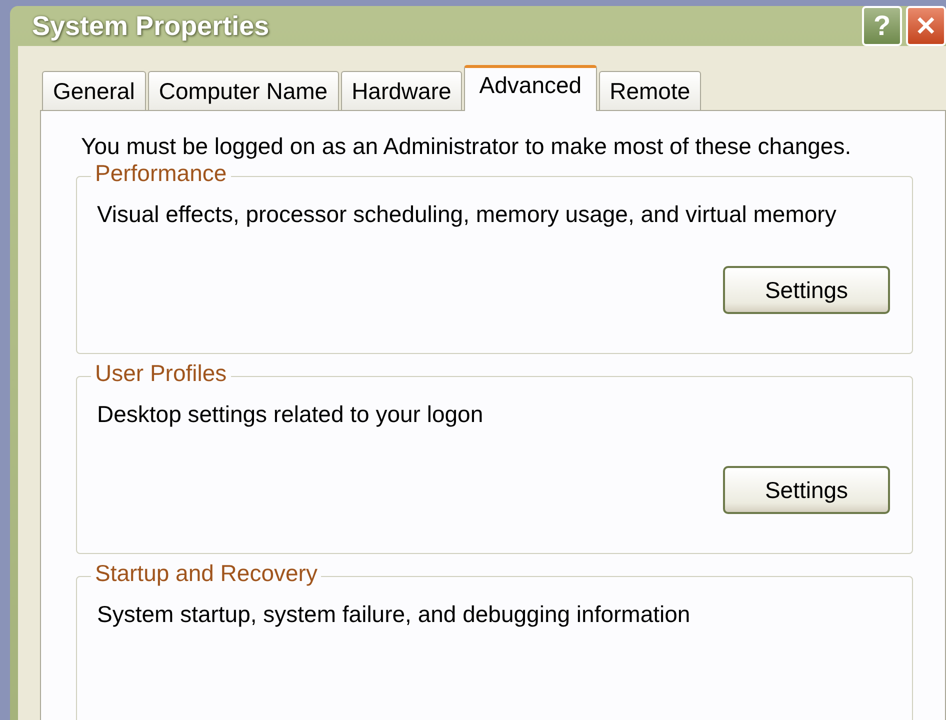 Image resolution: width=946 pixels, height=720 pixels. Describe the element at coordinates (151, 26) in the screenshot. I see `window-title: System Properties` at that location.